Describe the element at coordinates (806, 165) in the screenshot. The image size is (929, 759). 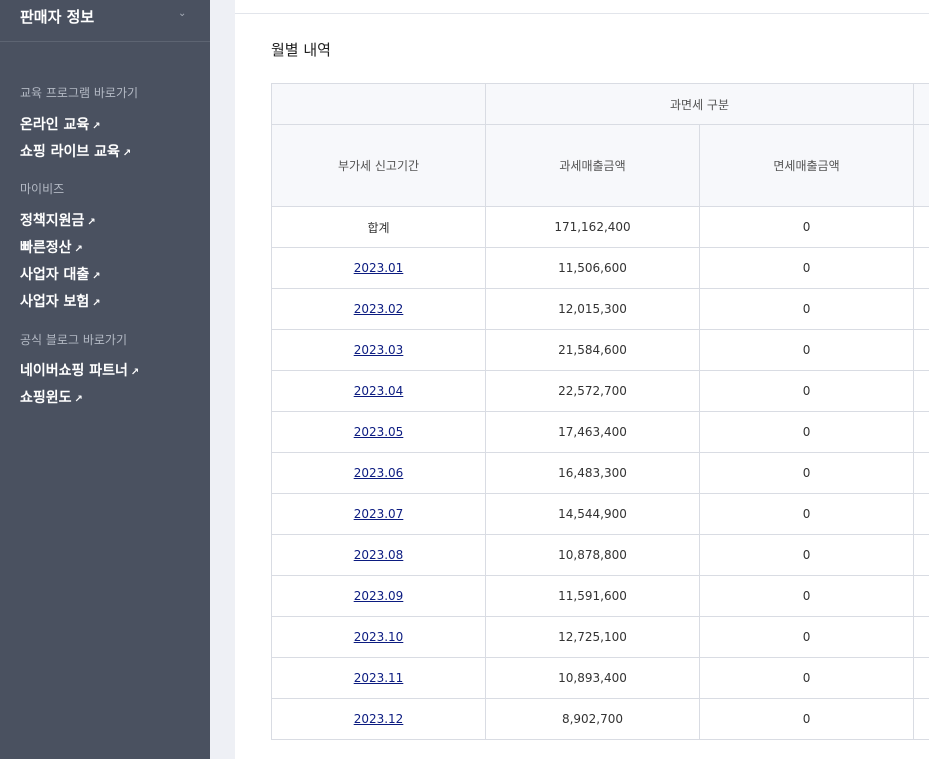
I see `header-exempt-sales: 면세매출금액` at that location.